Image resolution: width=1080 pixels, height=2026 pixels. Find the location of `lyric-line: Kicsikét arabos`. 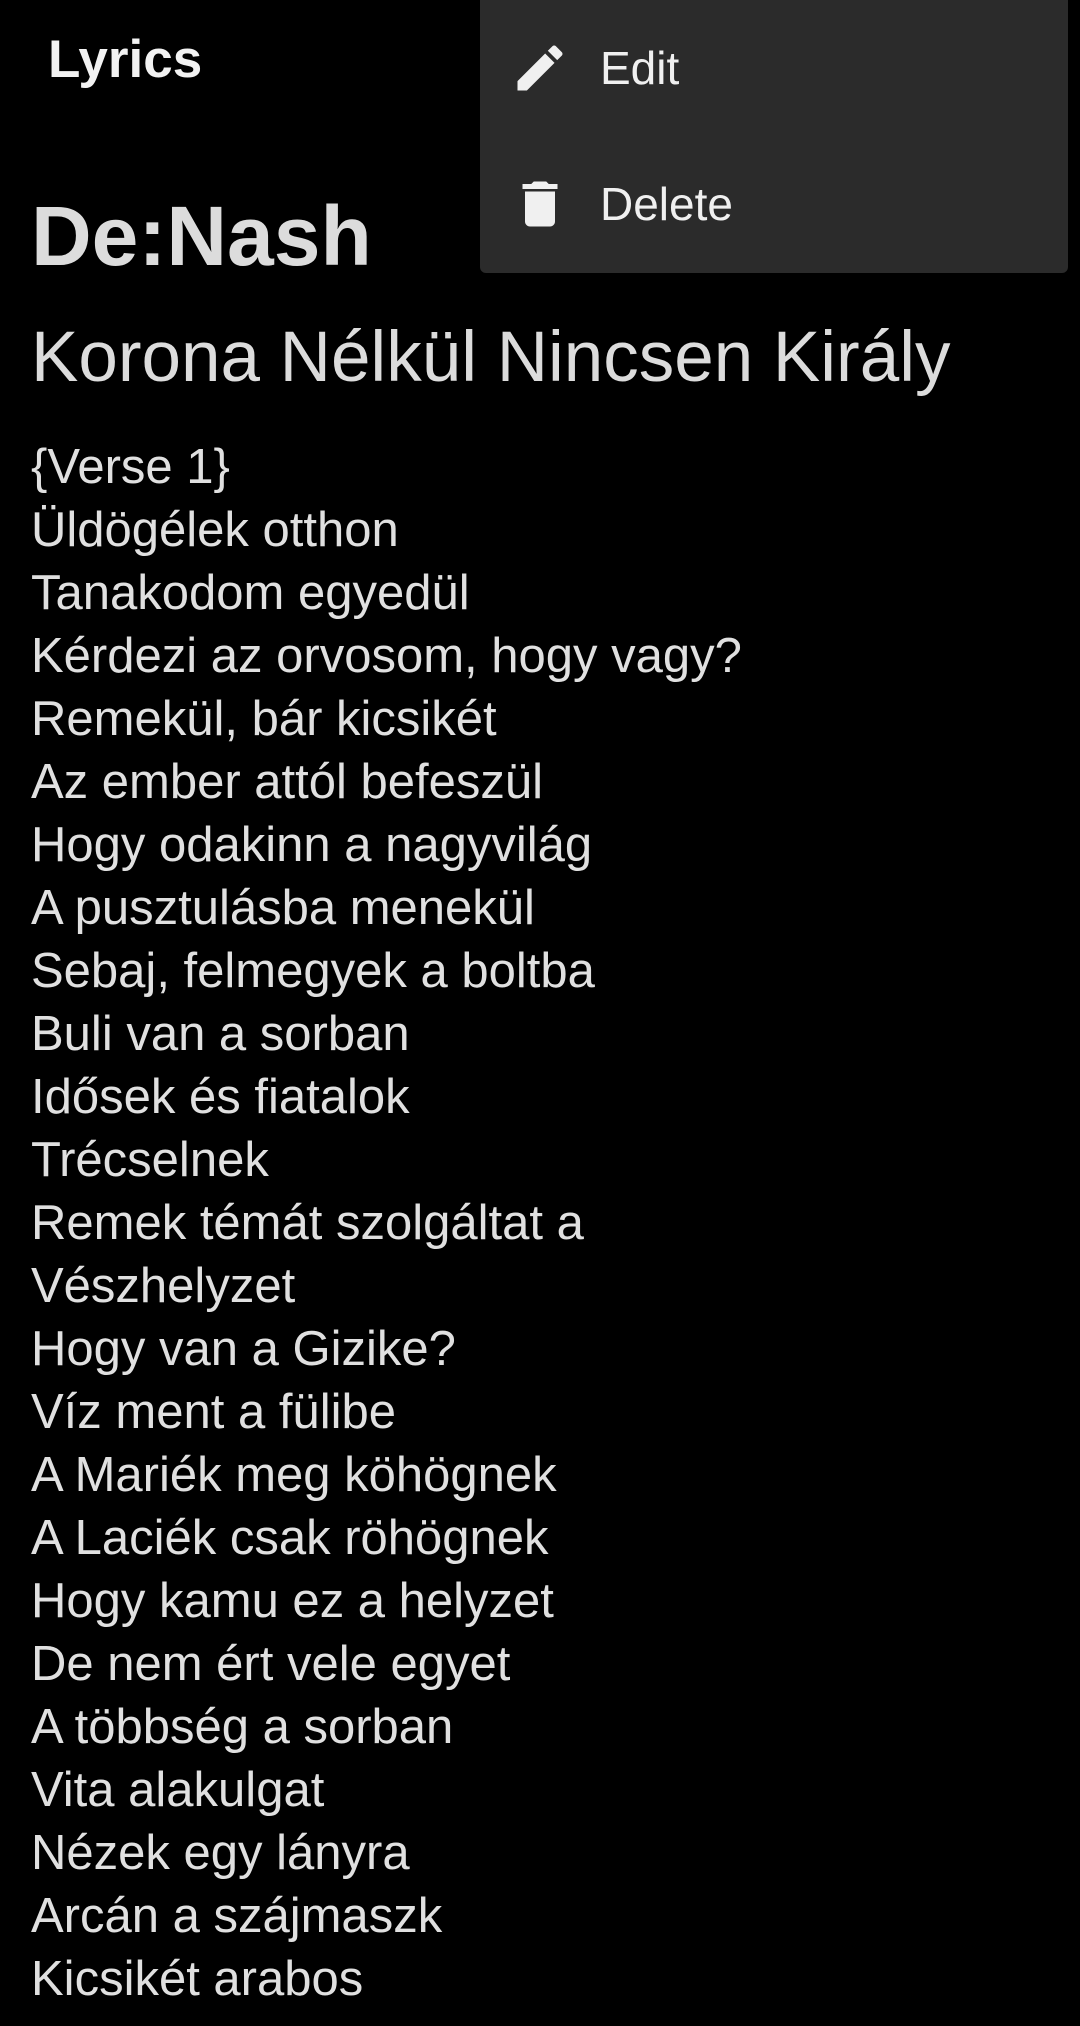

lyric-line: Kicsikét arabos is located at coordinates (197, 1979).